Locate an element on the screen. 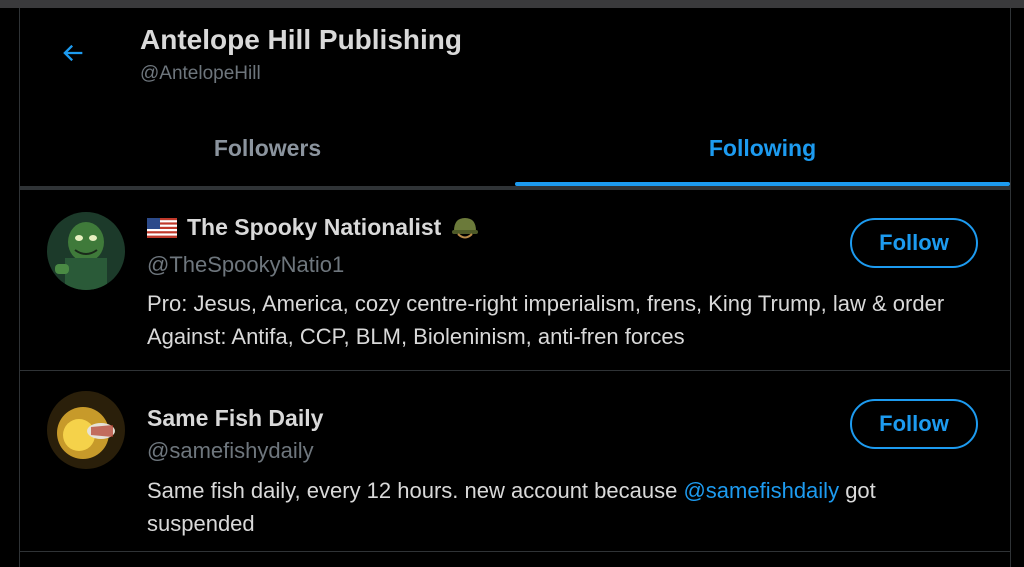 The height and width of the screenshot is (567, 1024). user-name-line: The Spooky Nationalist is located at coordinates (313, 227).